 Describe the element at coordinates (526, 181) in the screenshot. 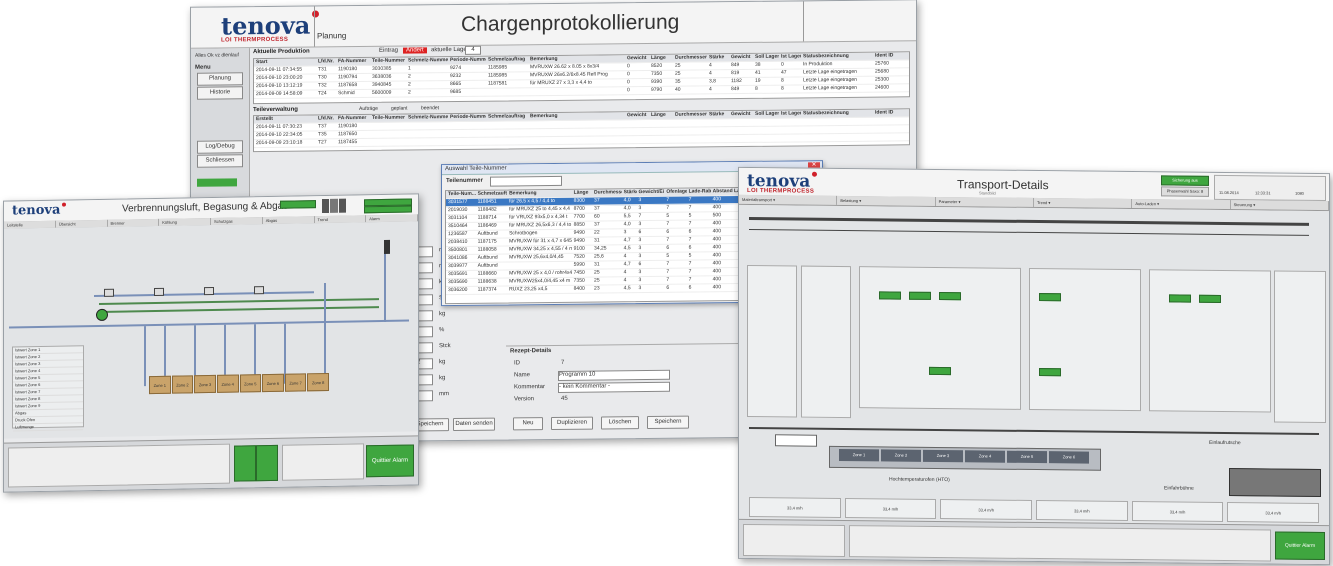

I see `part-number-input` at that location.